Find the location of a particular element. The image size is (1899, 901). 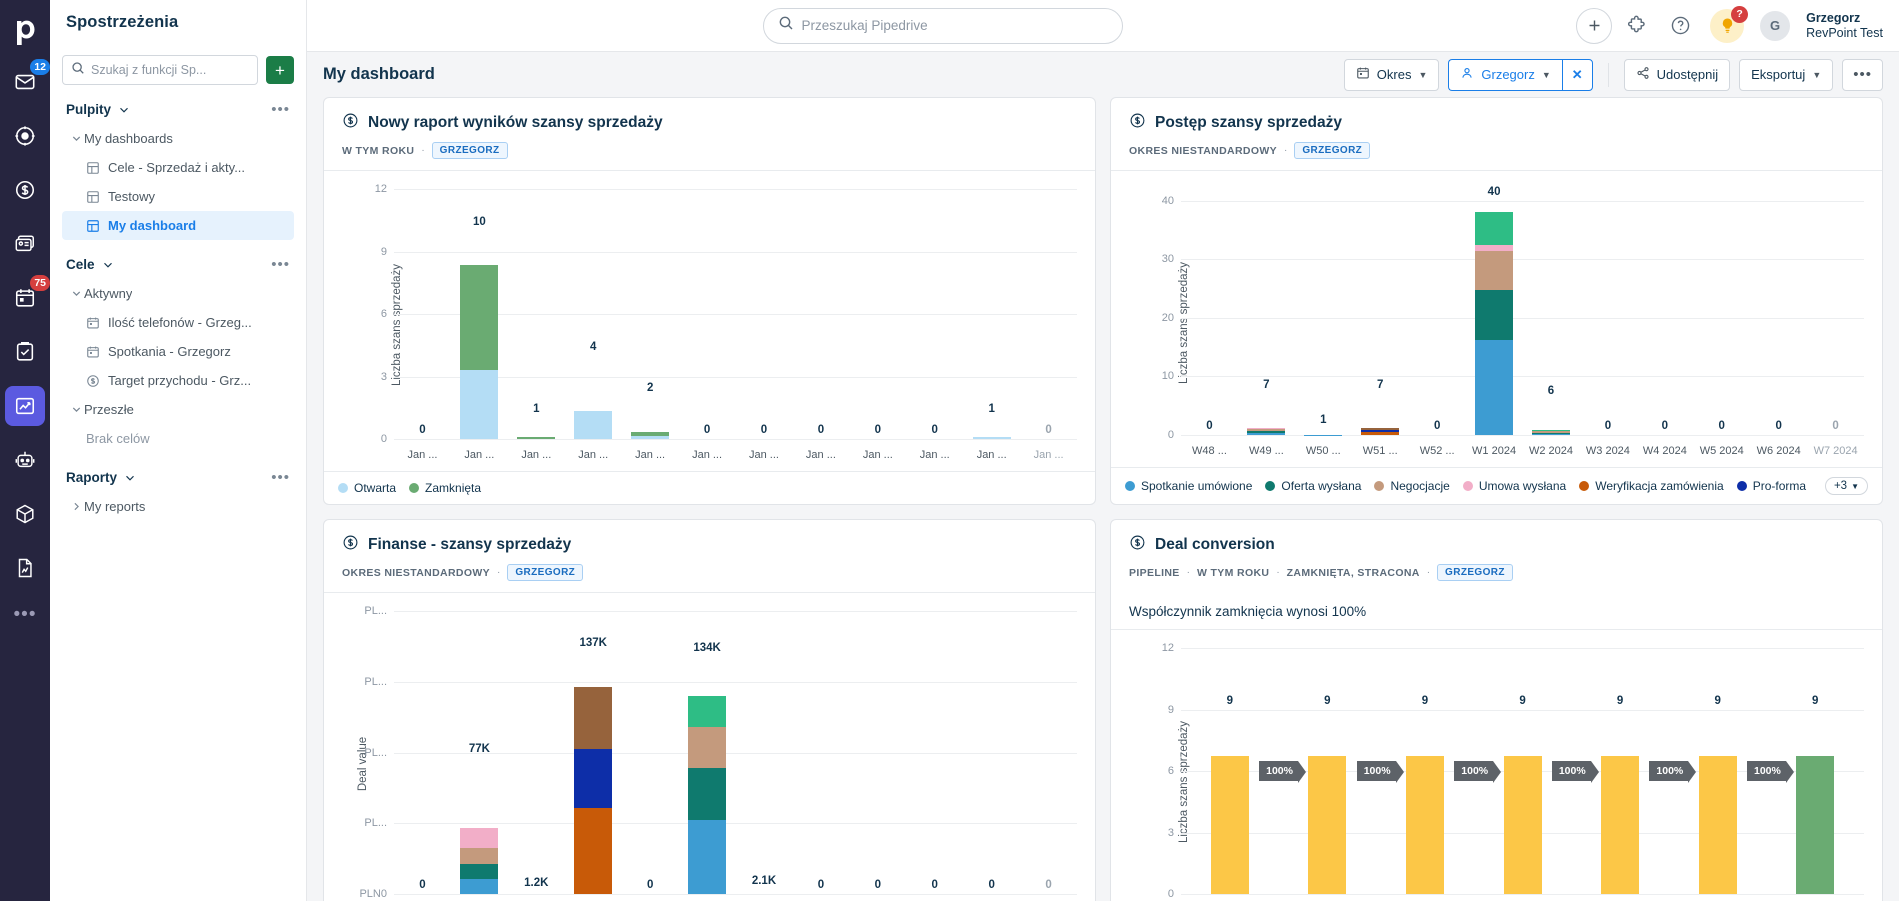

rail-item-contacts is located at coordinates (25, 244).